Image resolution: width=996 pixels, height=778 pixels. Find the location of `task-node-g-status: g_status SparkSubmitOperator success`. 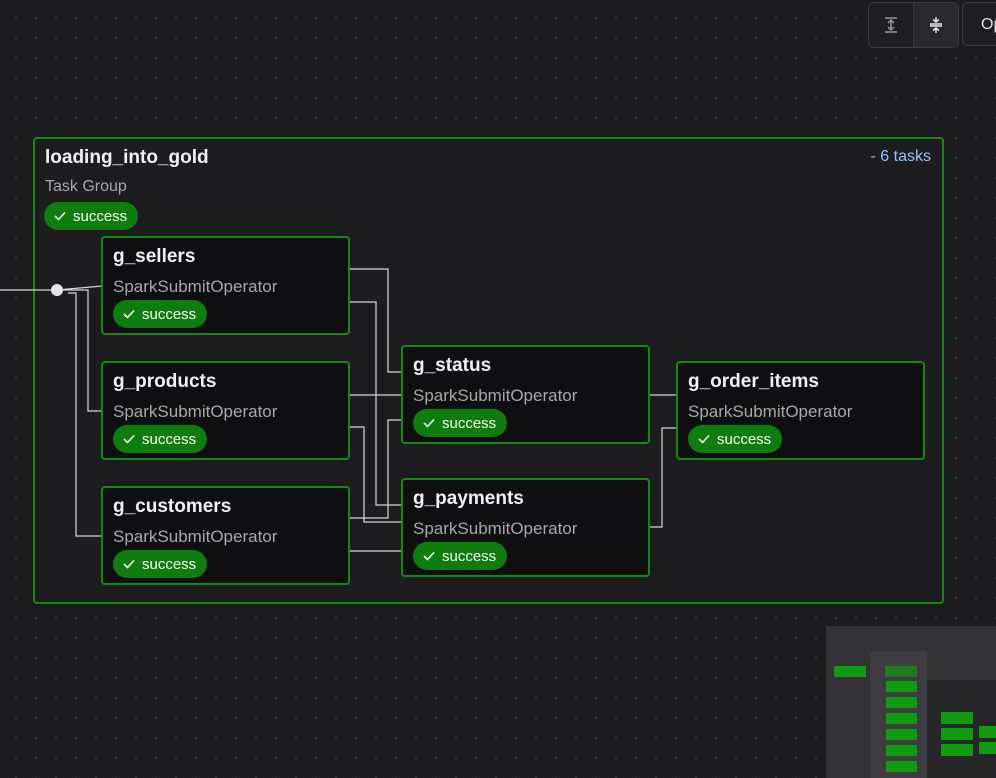

task-node-g-status: g_status SparkSubmitOperator success is located at coordinates (525, 394).